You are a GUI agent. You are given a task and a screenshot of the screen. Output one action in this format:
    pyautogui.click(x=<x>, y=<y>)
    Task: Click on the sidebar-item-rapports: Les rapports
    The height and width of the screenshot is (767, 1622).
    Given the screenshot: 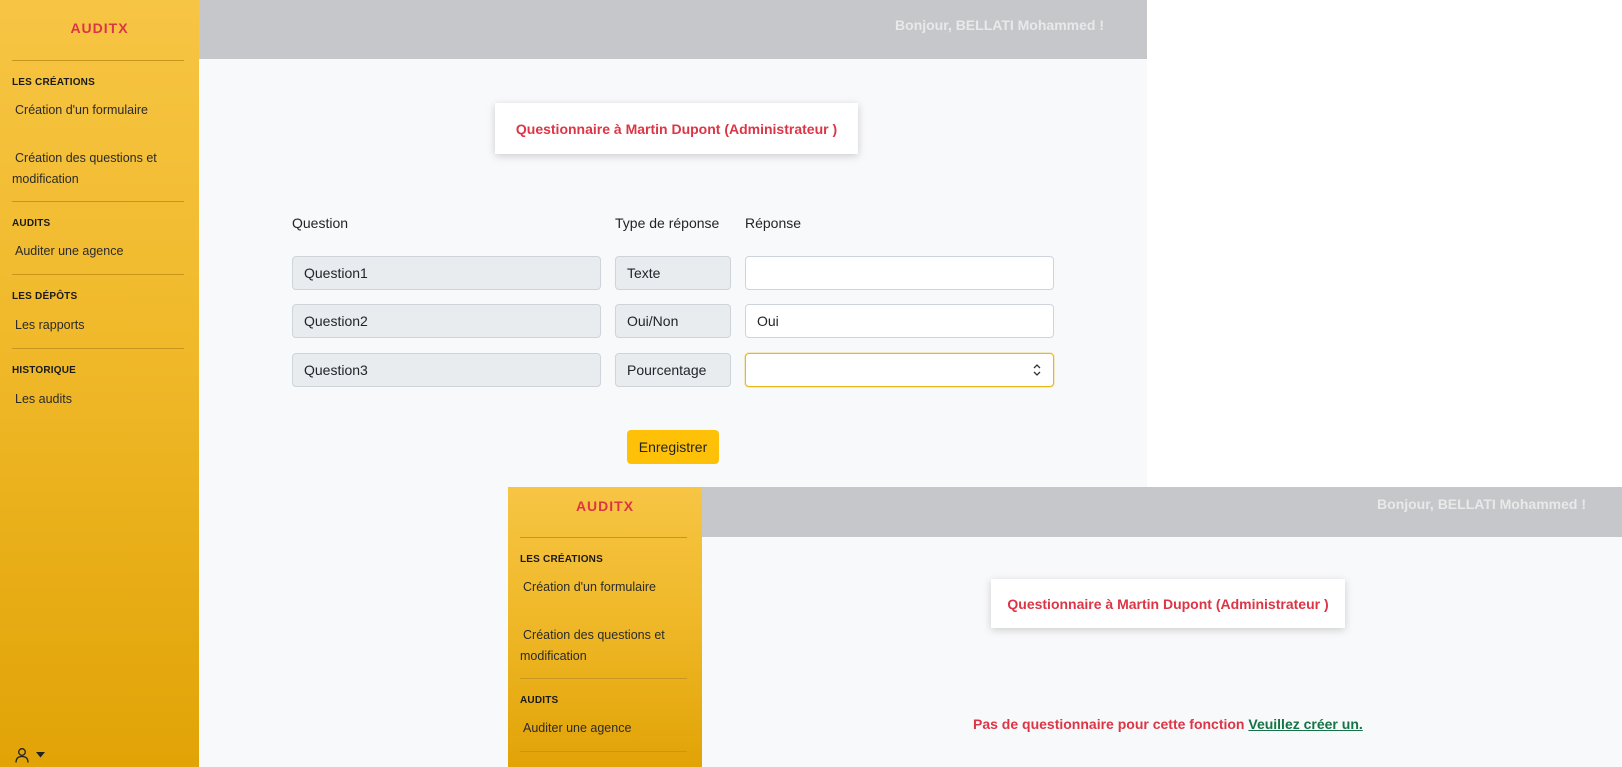 What is the action you would take?
    pyautogui.click(x=99, y=325)
    